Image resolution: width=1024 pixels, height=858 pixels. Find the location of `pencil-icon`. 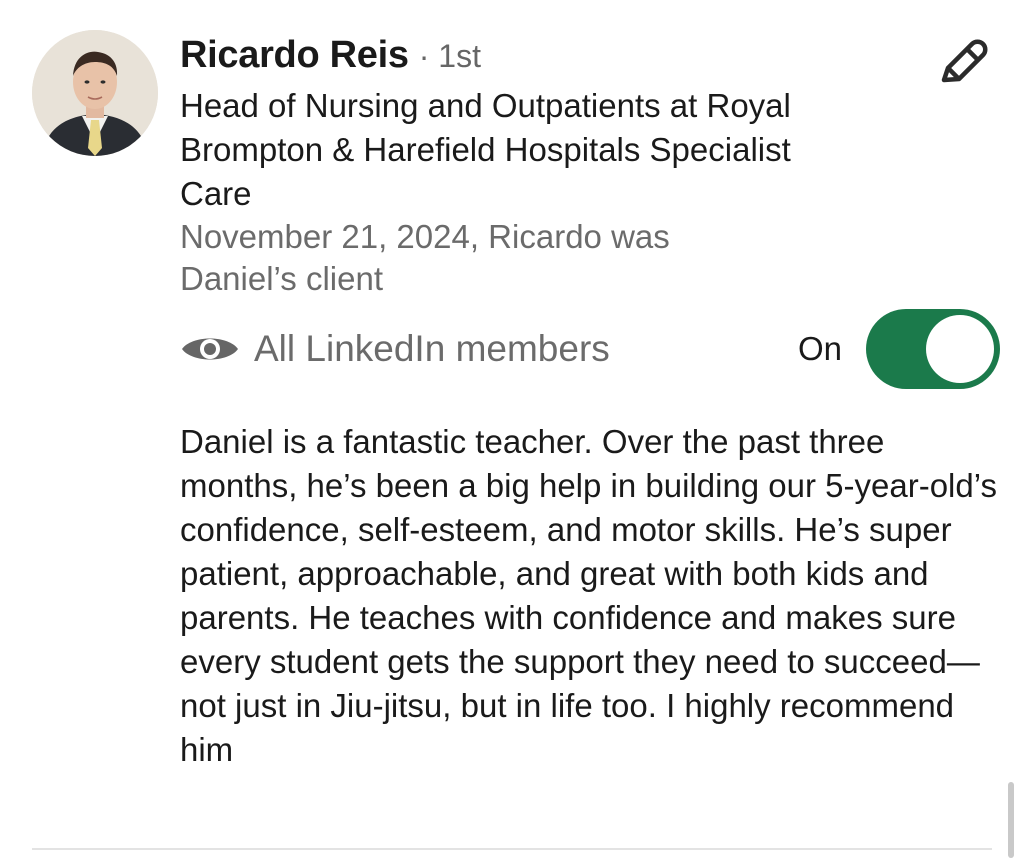

pencil-icon is located at coordinates (964, 61).